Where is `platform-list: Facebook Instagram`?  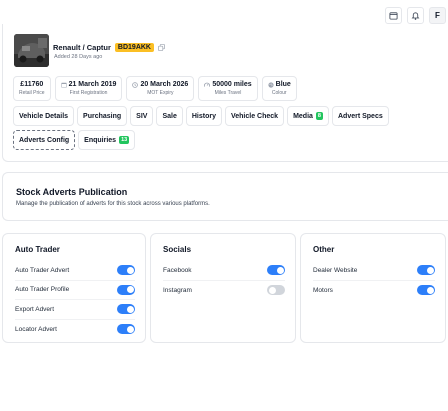
platform-list: Facebook Instagram is located at coordinates (224, 280).